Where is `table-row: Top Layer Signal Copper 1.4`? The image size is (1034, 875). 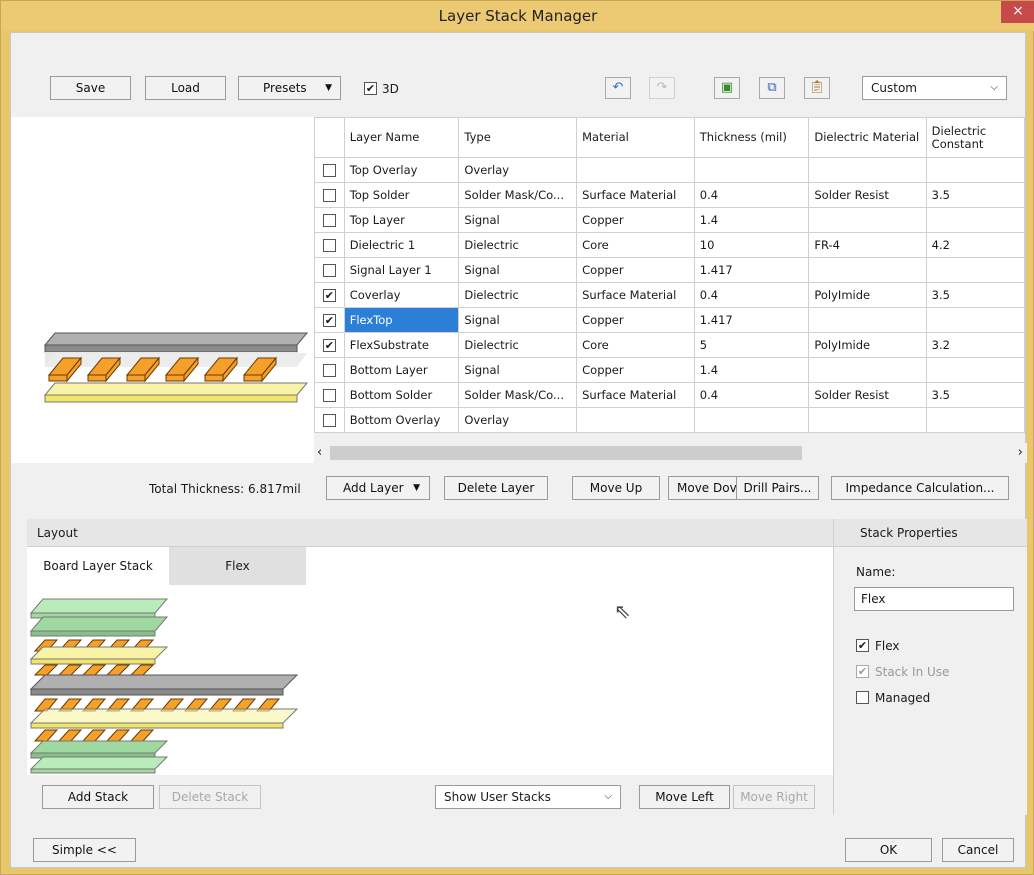
table-row: Top Layer Signal Copper 1.4 is located at coordinates (670, 220).